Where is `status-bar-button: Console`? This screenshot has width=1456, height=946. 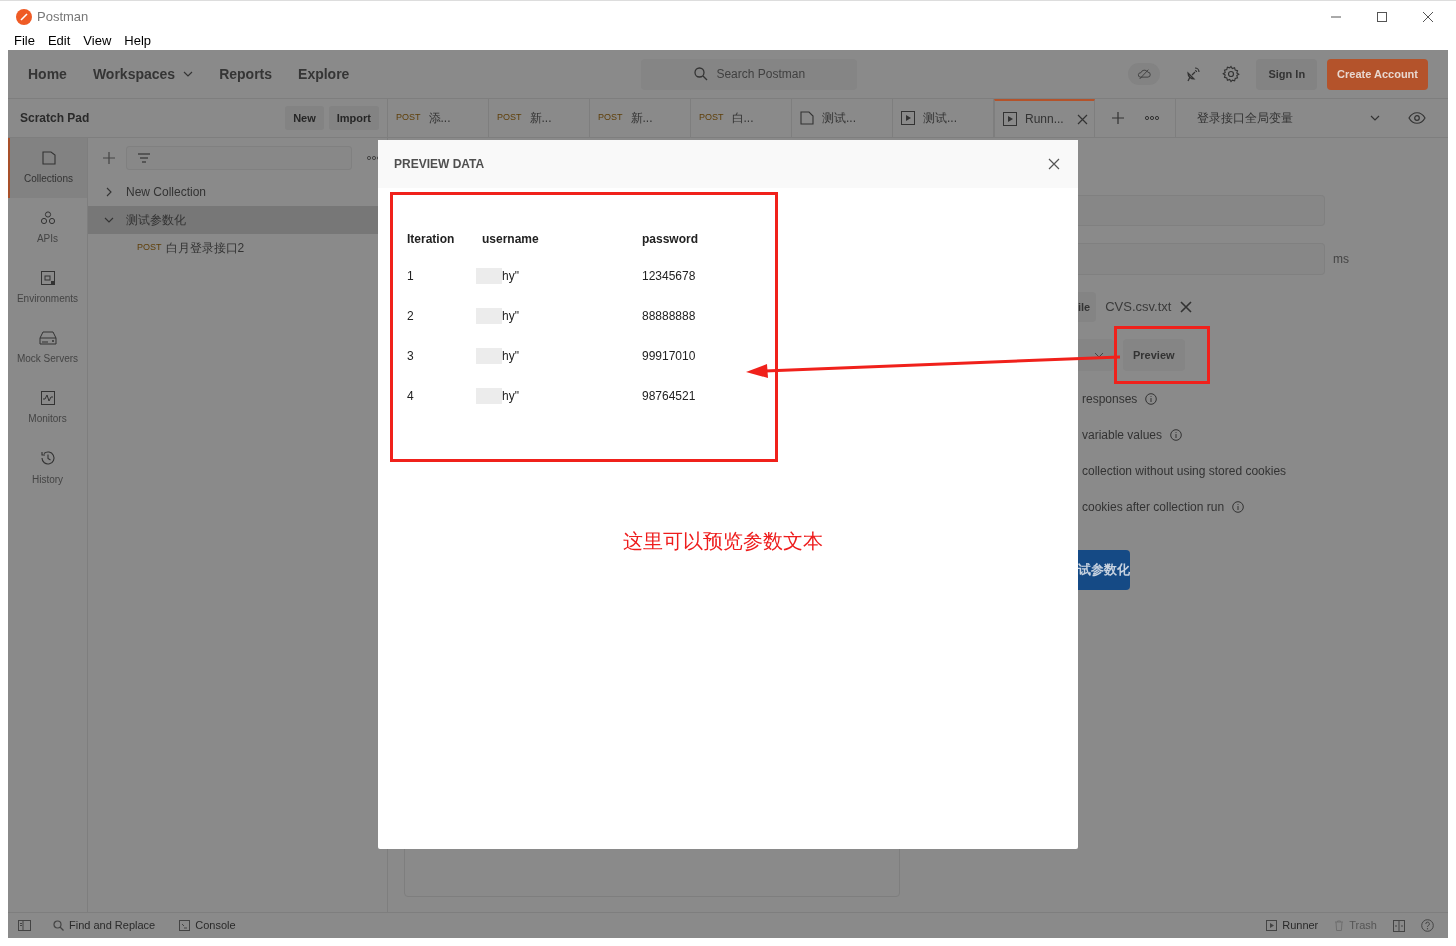
status-bar-button: Console is located at coordinates (207, 925).